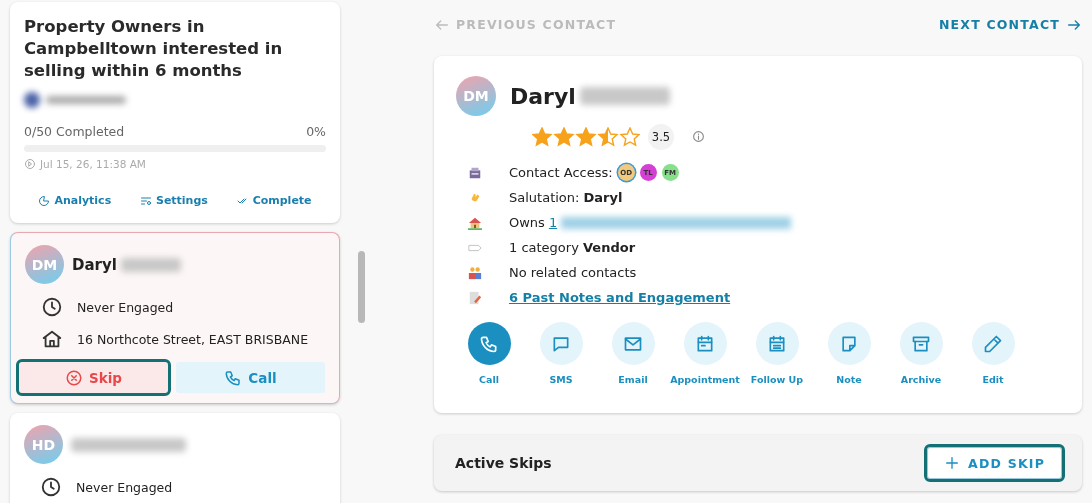  I want to click on action-button: Email, so click(633, 353).